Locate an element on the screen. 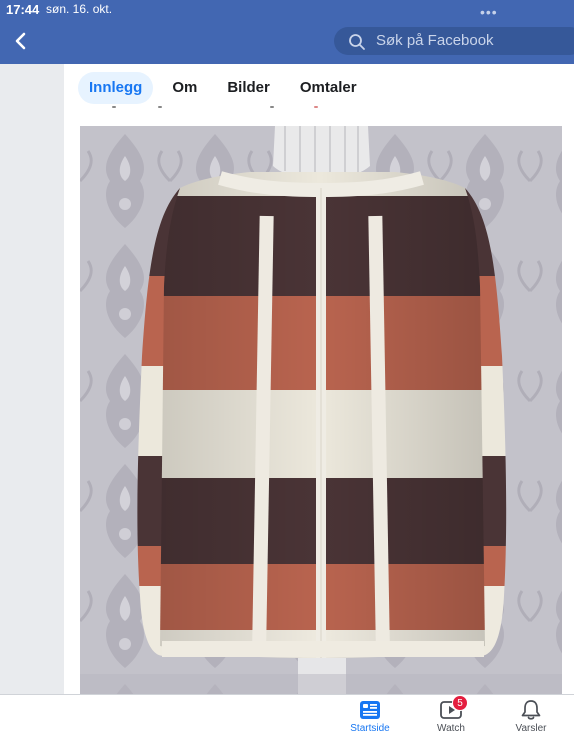 The width and height of the screenshot is (574, 738). nav-watch: 5 Watch is located at coordinates (451, 714).